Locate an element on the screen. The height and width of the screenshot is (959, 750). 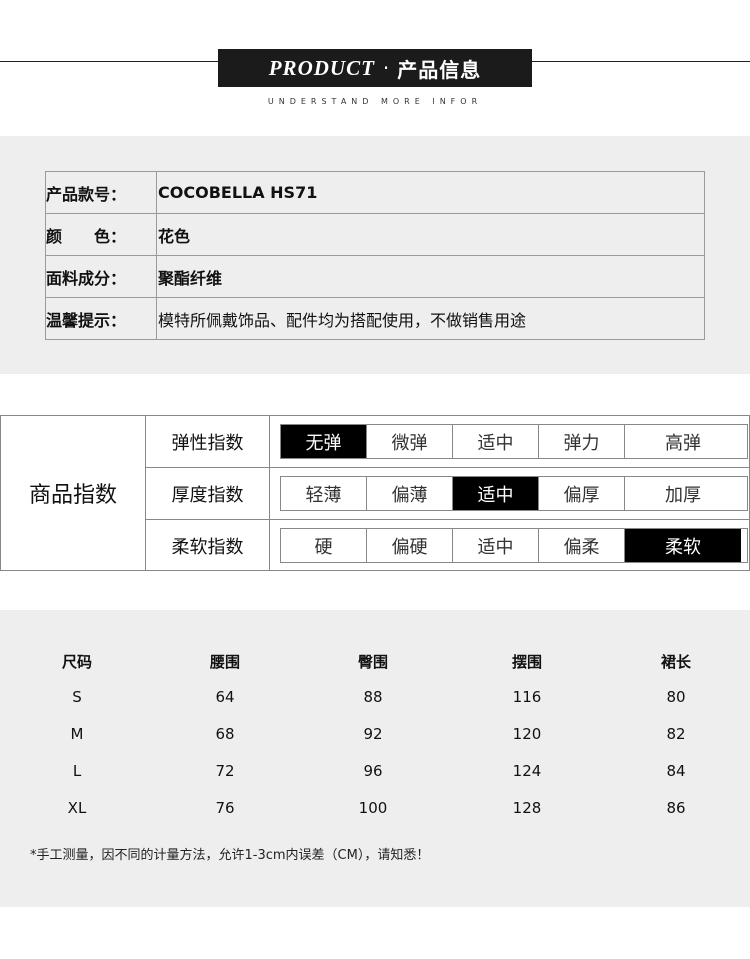
size-row: L 72 96 124 84 is located at coordinates (375, 777).